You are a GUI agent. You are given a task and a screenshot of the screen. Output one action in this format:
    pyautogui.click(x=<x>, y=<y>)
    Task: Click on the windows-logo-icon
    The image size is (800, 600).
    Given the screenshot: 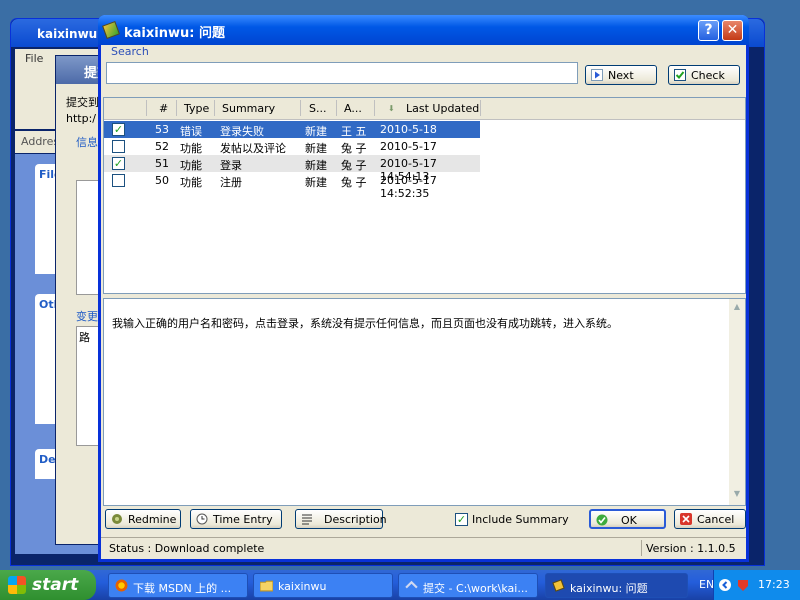 What is the action you would take?
    pyautogui.click(x=17, y=585)
    